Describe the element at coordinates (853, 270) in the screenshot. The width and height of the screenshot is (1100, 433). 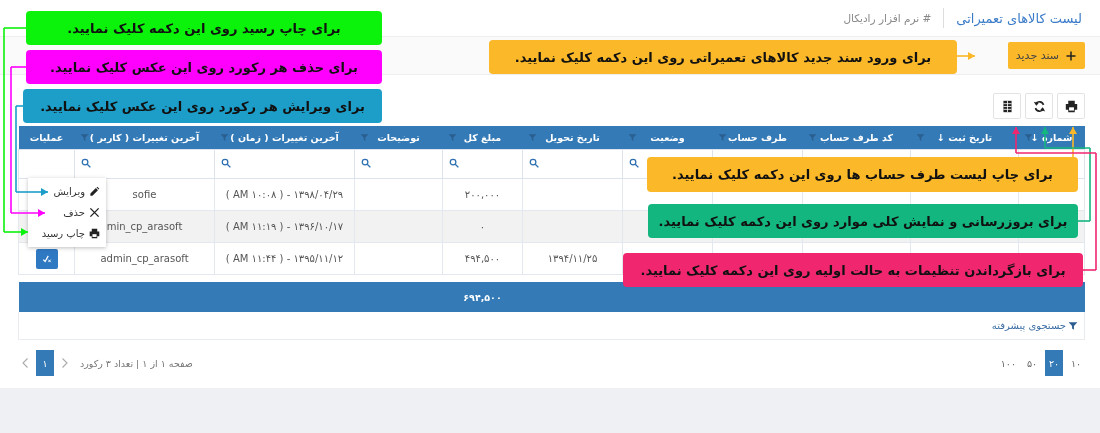
I see `hint-tooltip: برای بازگرداندن تنظیمات به حالت اولیه روی این دکمه کلیک نمایید.` at that location.